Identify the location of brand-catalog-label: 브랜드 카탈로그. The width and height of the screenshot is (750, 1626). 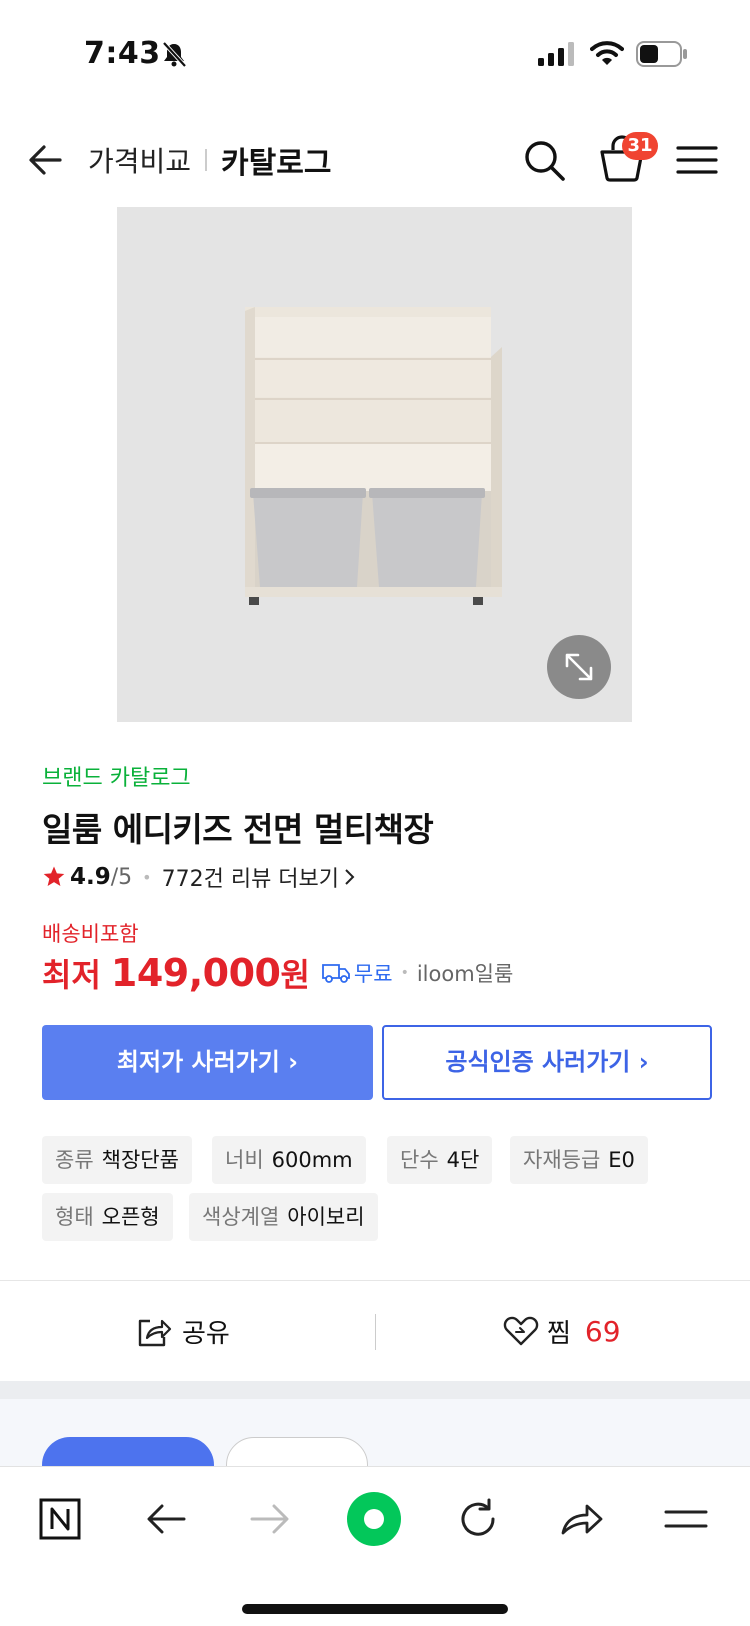
(116, 776).